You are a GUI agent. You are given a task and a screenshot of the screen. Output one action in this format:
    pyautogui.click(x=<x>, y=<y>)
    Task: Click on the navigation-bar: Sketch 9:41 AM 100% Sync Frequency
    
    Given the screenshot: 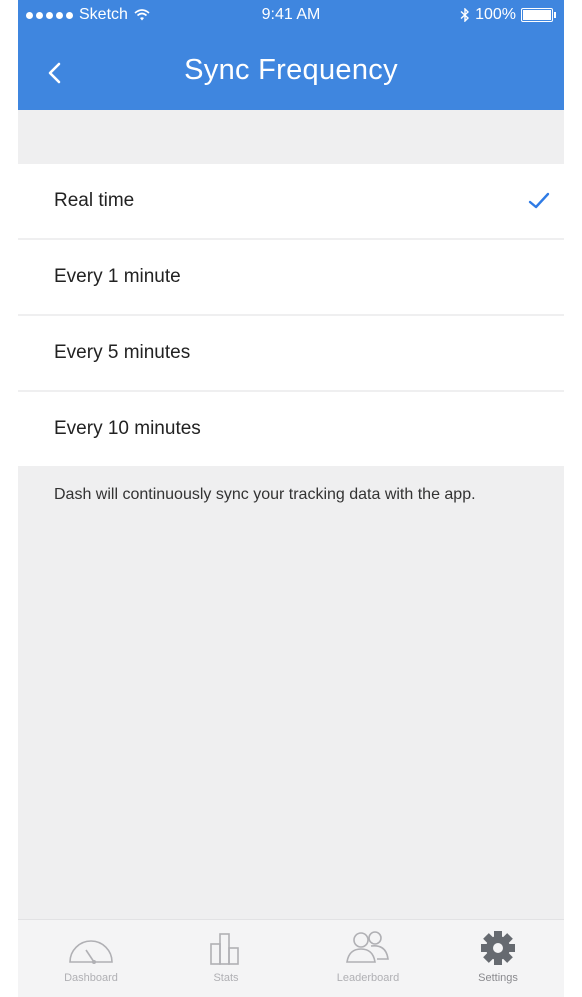 What is the action you would take?
    pyautogui.click(x=291, y=55)
    